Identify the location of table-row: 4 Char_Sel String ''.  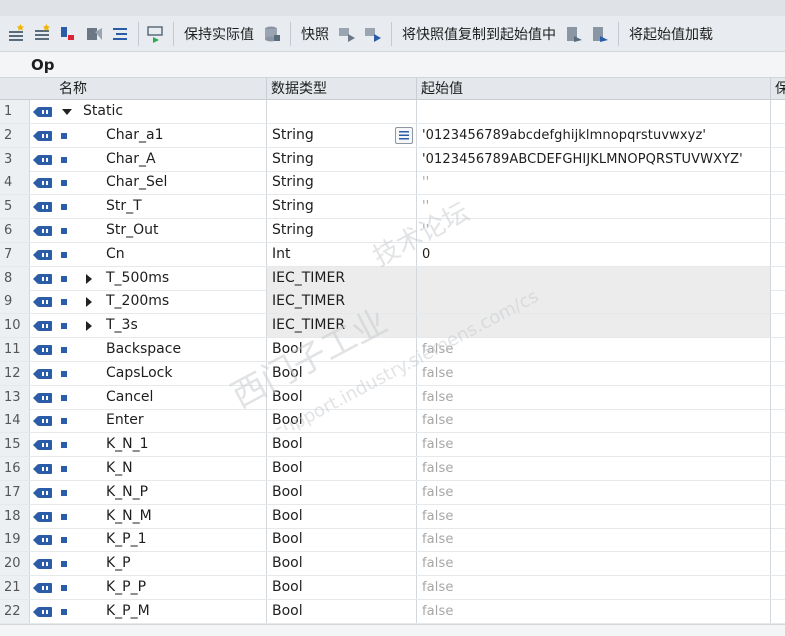
(392, 183).